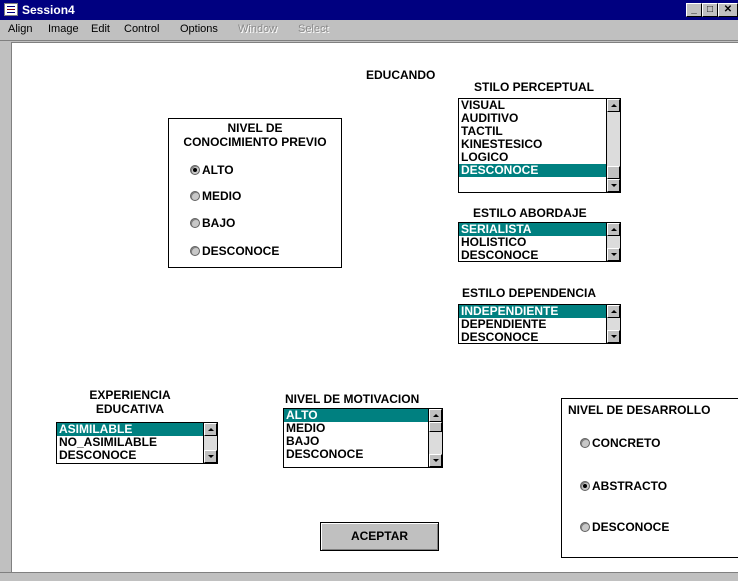 Image resolution: width=738 pixels, height=581 pixels. Describe the element at coordinates (649, 478) in the screenshot. I see `desarrollo-group` at that location.